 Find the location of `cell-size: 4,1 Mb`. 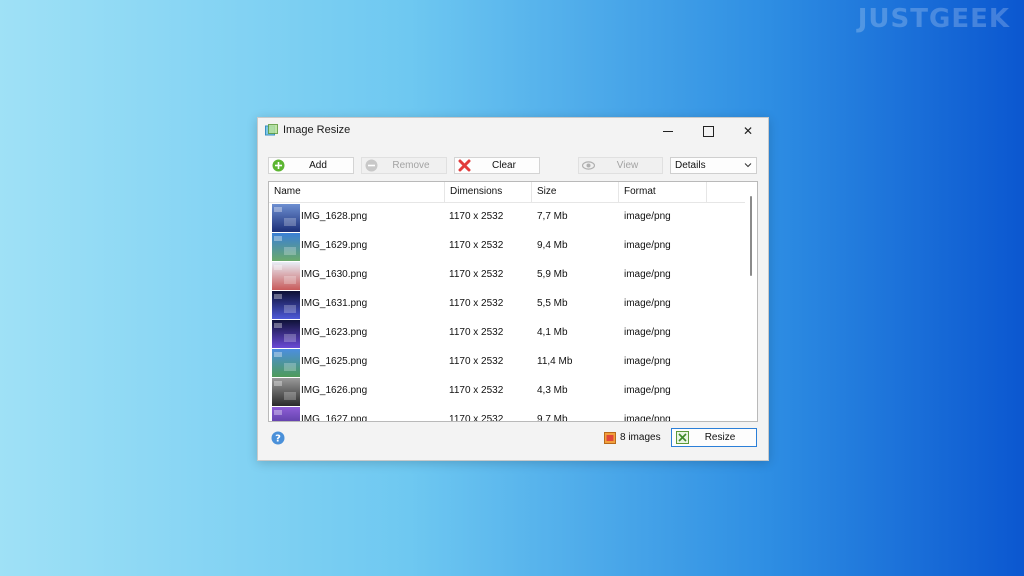

cell-size: 4,1 Mb is located at coordinates (552, 332).